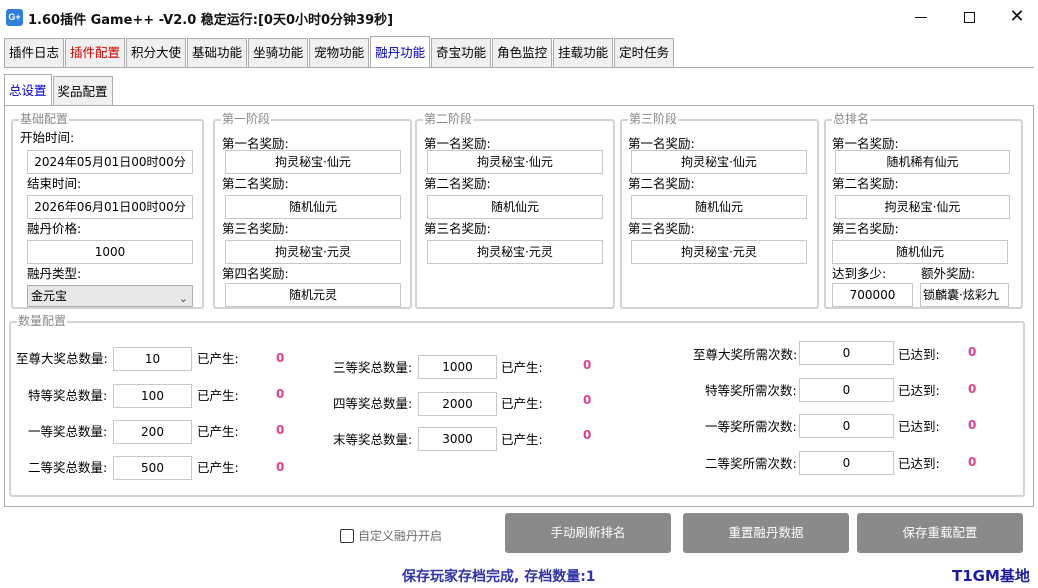  Describe the element at coordinates (156, 52) in the screenshot. I see `tab-points-ambassador: 积分大使` at that location.